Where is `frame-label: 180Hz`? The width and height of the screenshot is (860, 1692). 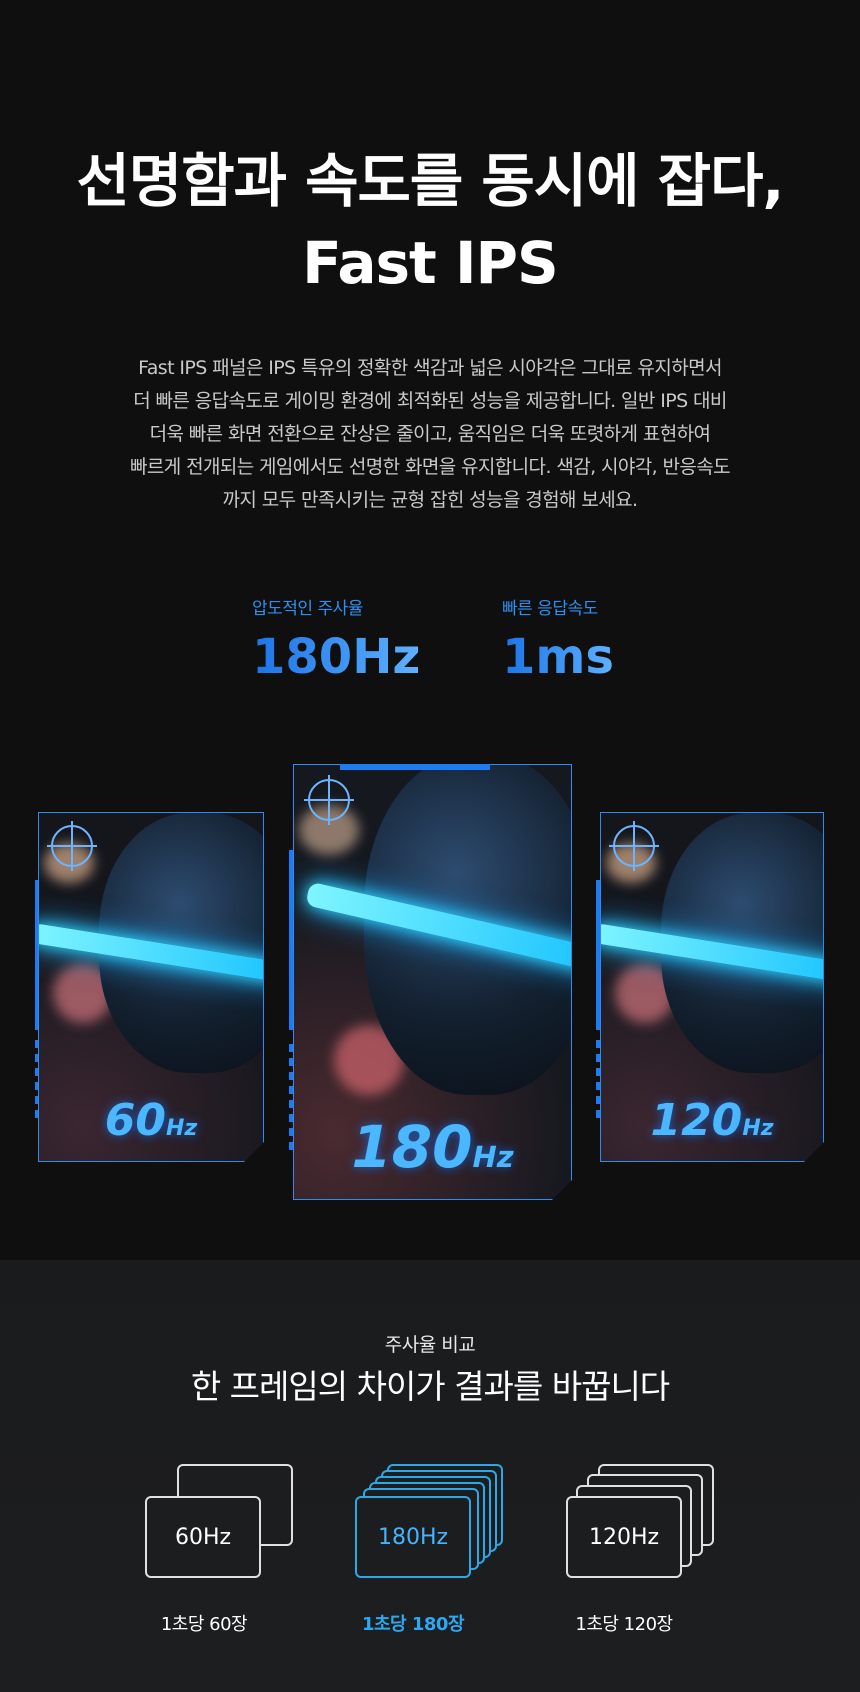
frame-label: 180Hz is located at coordinates (413, 1537).